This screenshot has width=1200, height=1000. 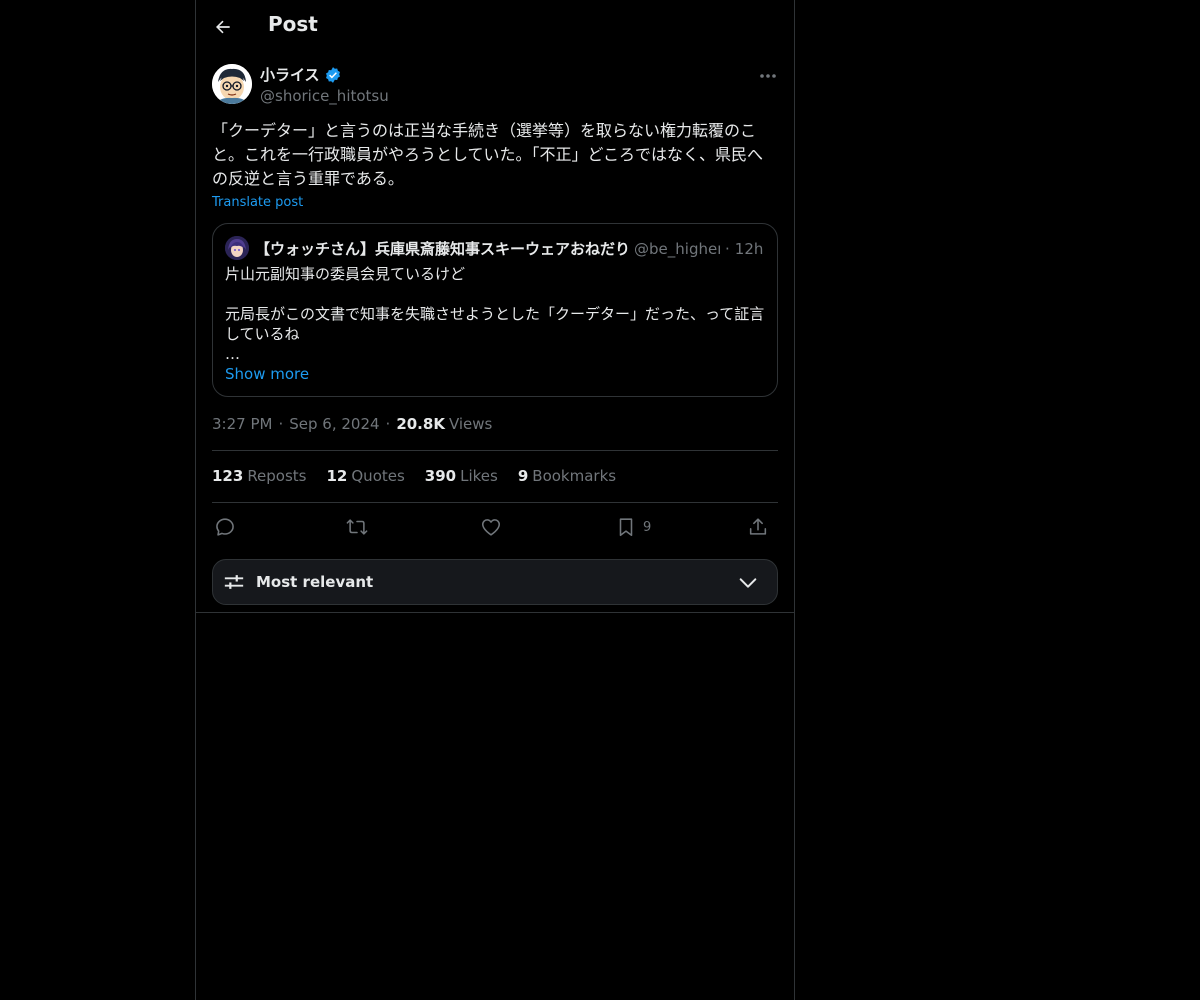 I want to click on show-more-link: Show more, so click(x=267, y=374).